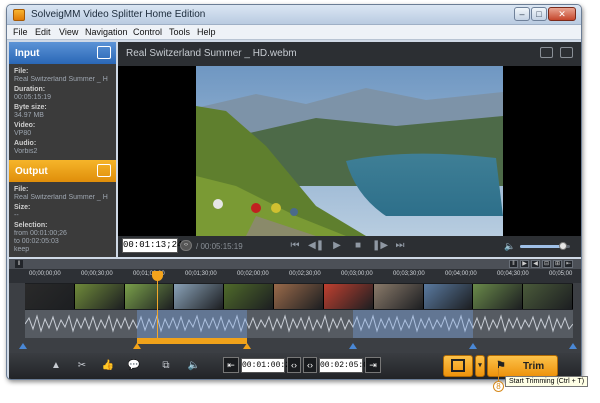 The width and height of the screenshot is (600, 403). I want to click on video-filename: Real Switzerland Summer _ HD.webm, so click(211, 53).